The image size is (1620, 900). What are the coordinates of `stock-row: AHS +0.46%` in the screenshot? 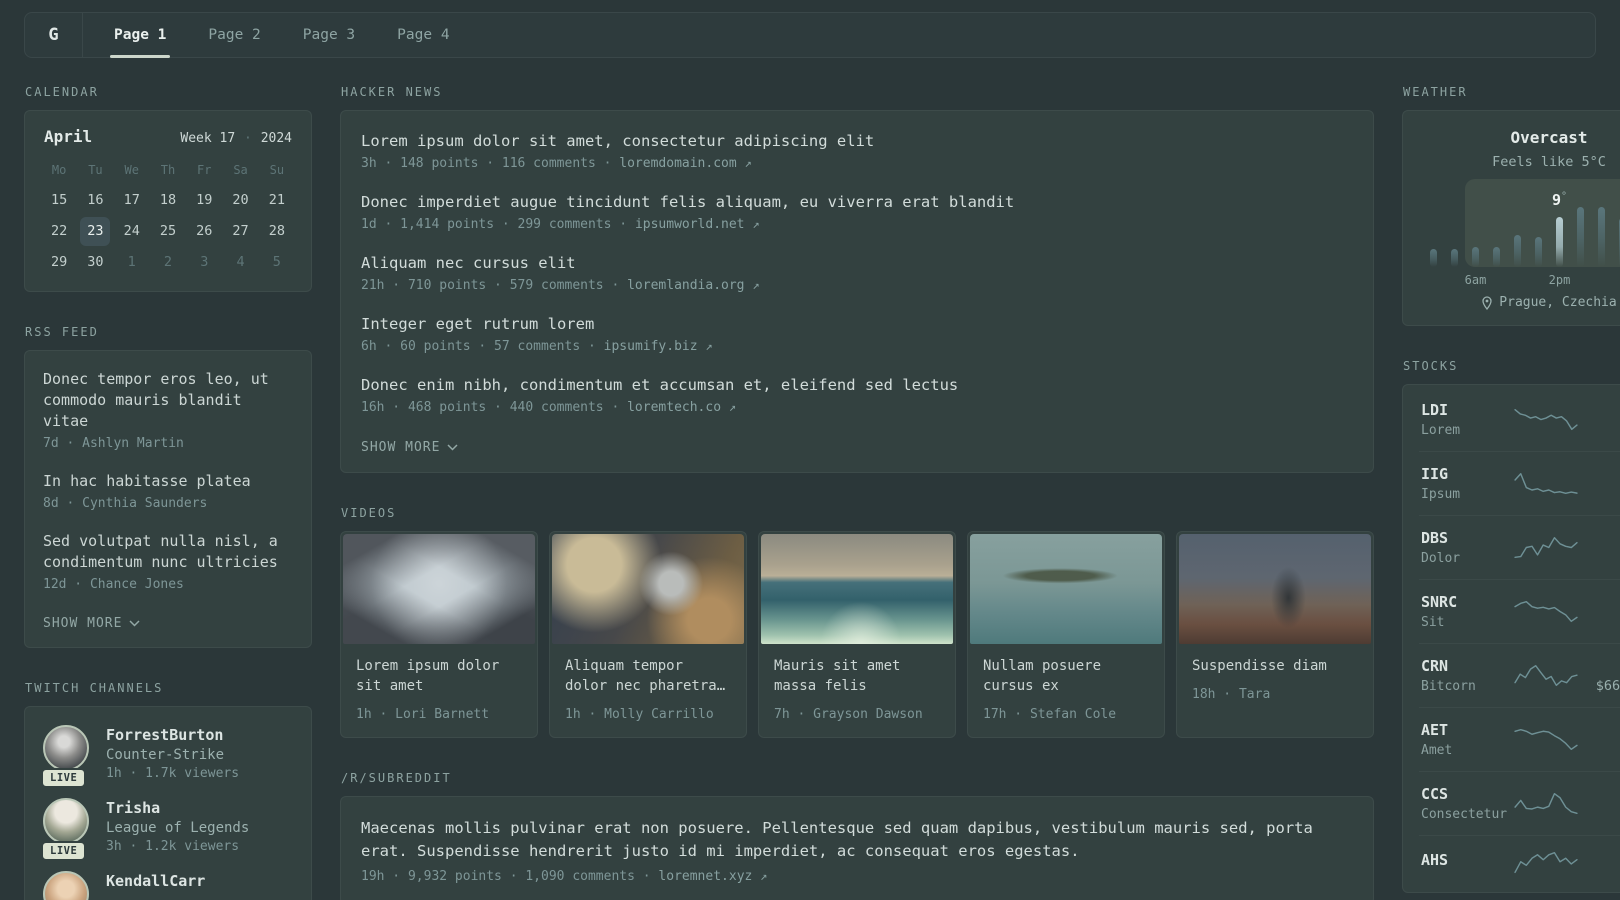 It's located at (1519, 862).